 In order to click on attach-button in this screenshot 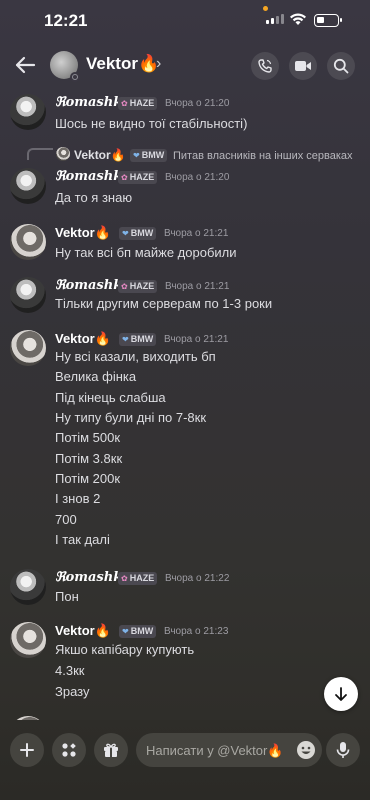, I will do `click(27, 750)`.